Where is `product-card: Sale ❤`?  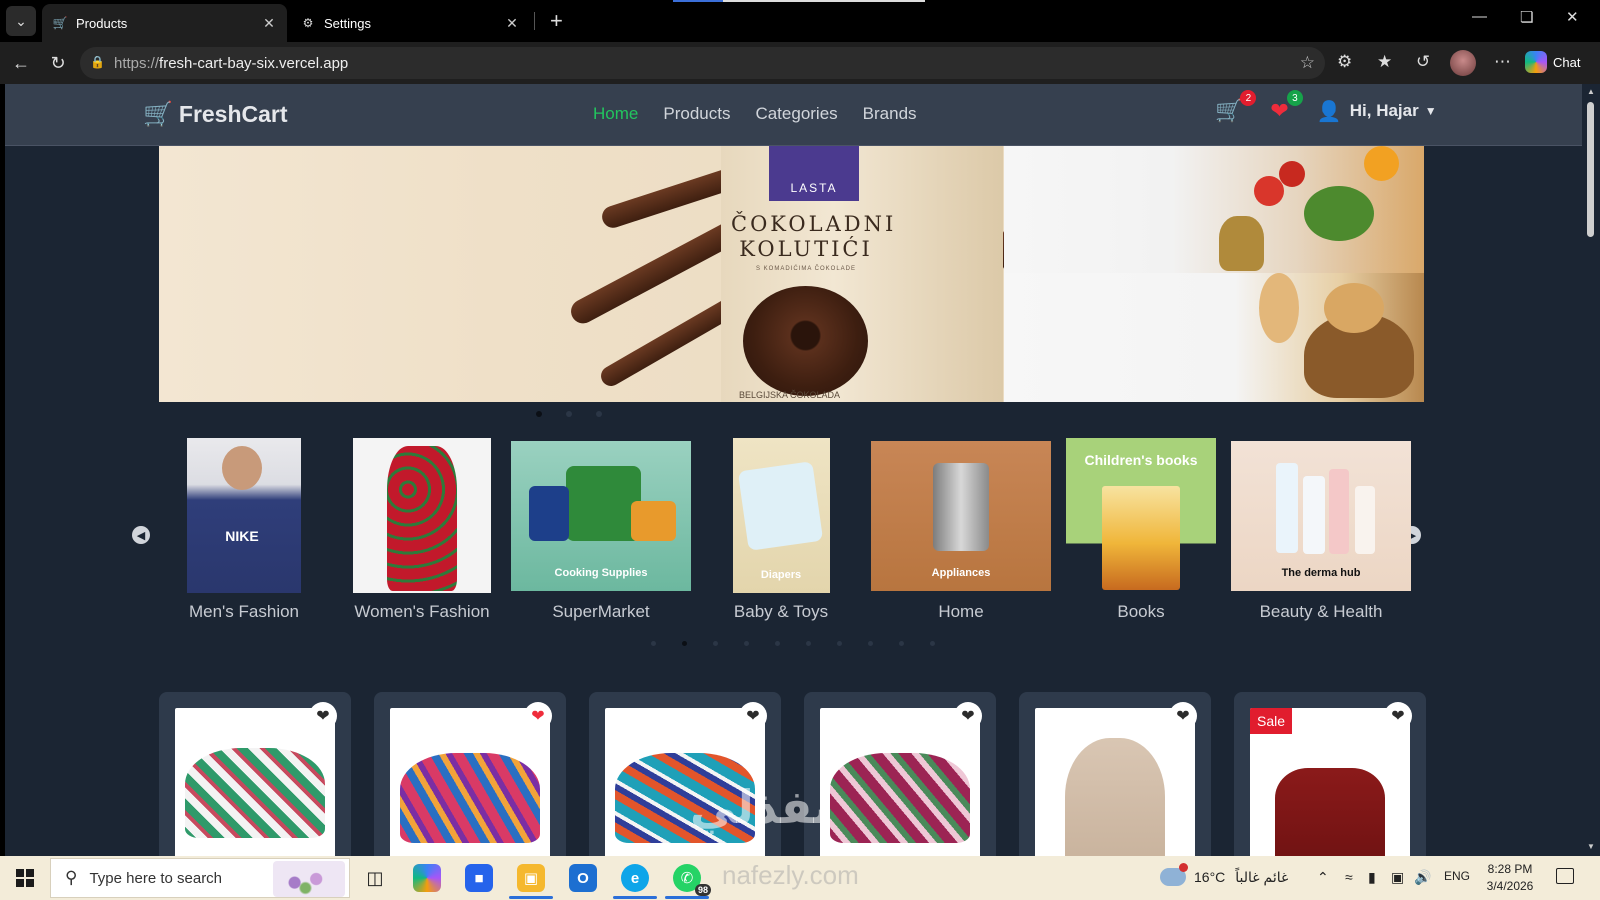 product-card: Sale ❤ is located at coordinates (1330, 774).